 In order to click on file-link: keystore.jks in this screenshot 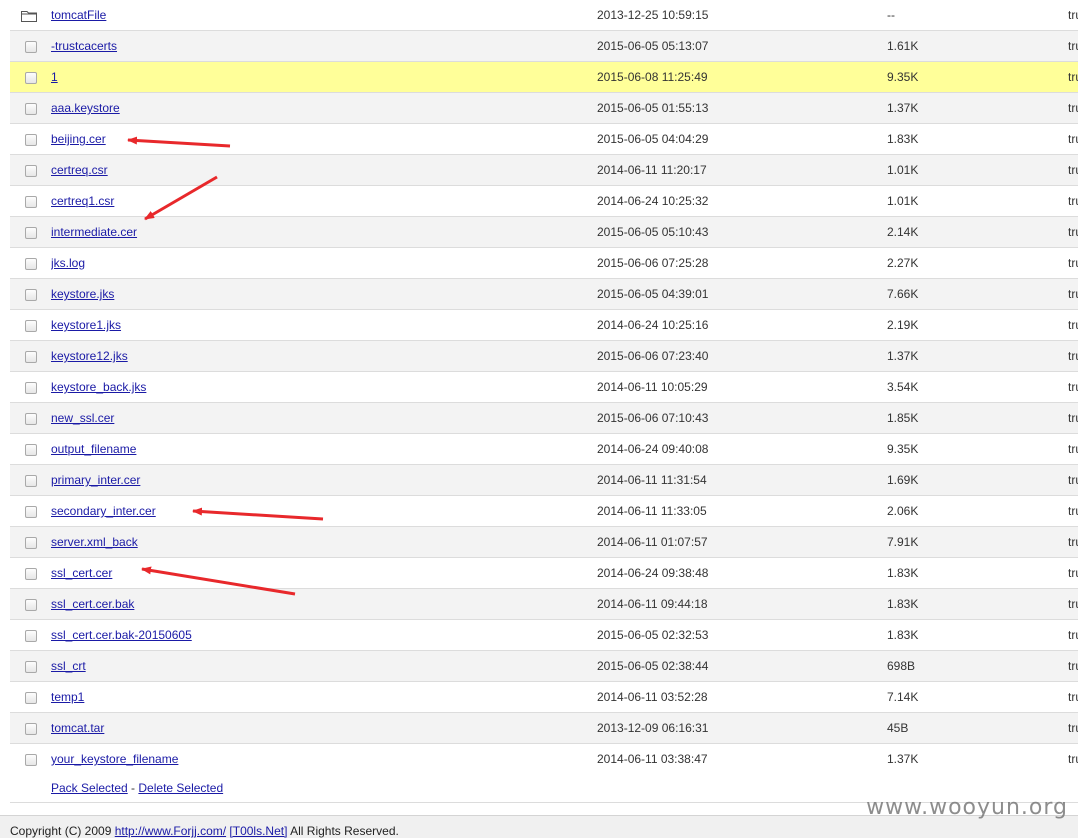, I will do `click(82, 294)`.